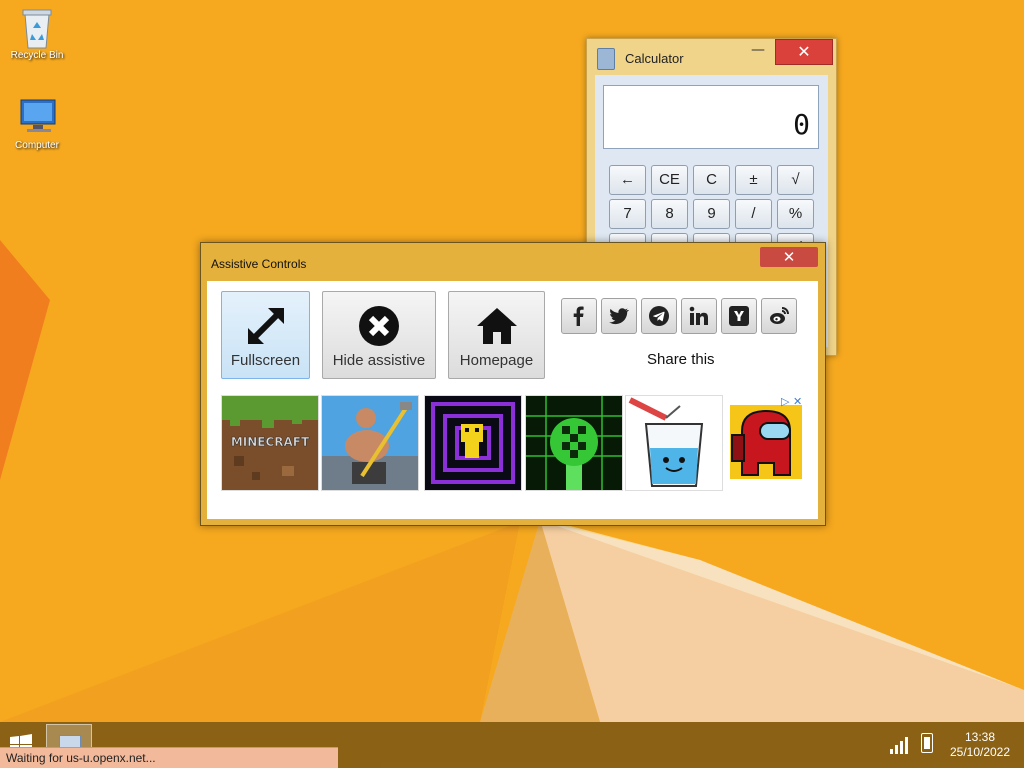  Describe the element at coordinates (669, 214) in the screenshot. I see `key-8: 8` at that location.